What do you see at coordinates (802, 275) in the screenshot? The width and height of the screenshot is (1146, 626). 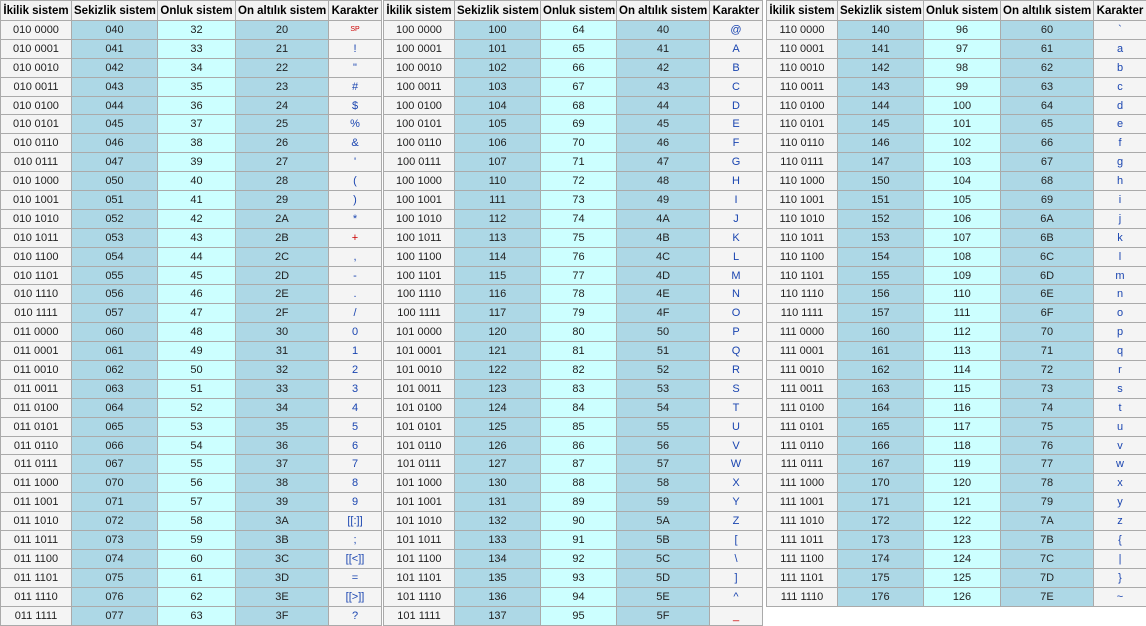 I see `binary-cell: 110 1101` at bounding box center [802, 275].